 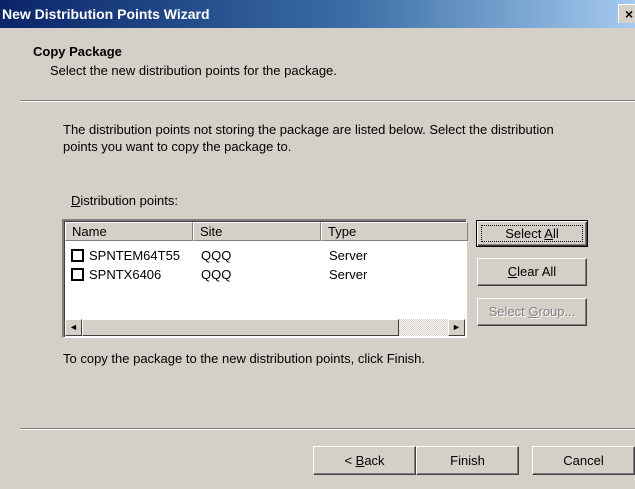 What do you see at coordinates (129, 231) in the screenshot?
I see `column-header-name: Name` at bounding box center [129, 231].